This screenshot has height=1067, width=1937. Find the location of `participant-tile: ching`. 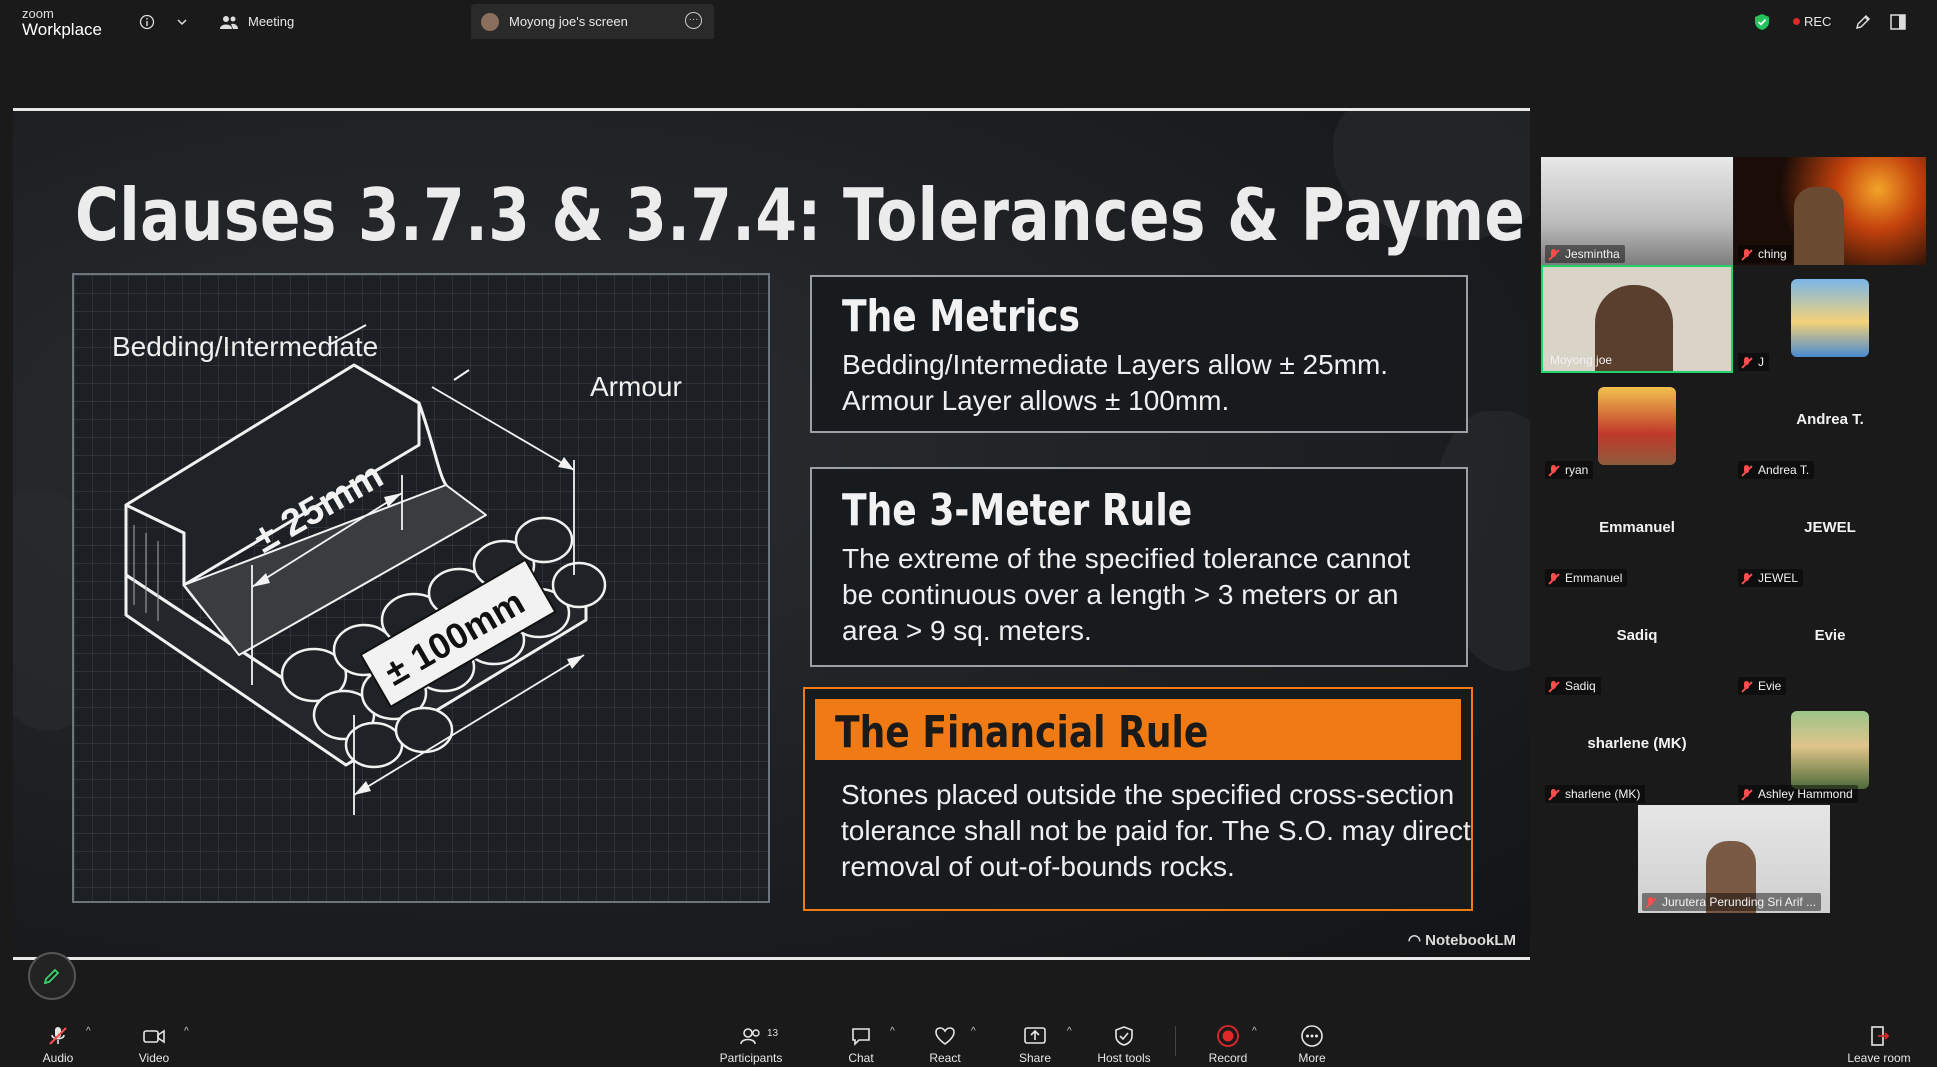

participant-tile: ching is located at coordinates (1830, 211).